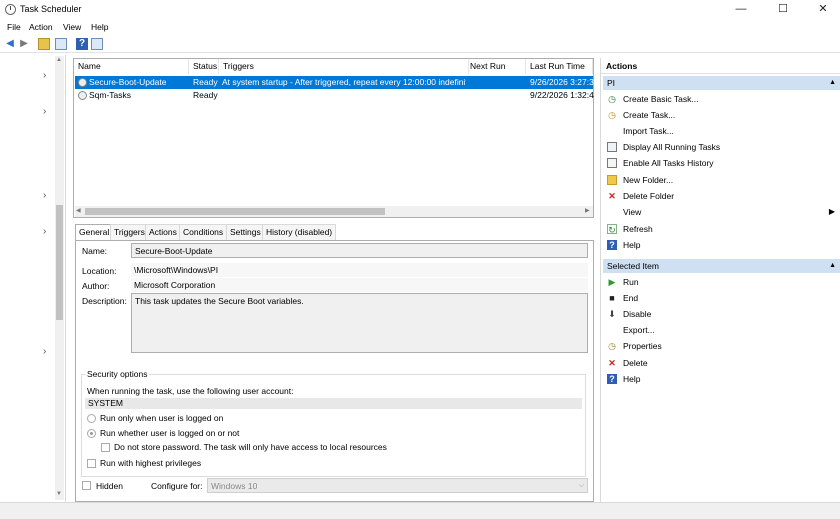 The image size is (840, 519). What do you see at coordinates (129, 232) in the screenshot?
I see `tab-triggers: Triggers` at bounding box center [129, 232].